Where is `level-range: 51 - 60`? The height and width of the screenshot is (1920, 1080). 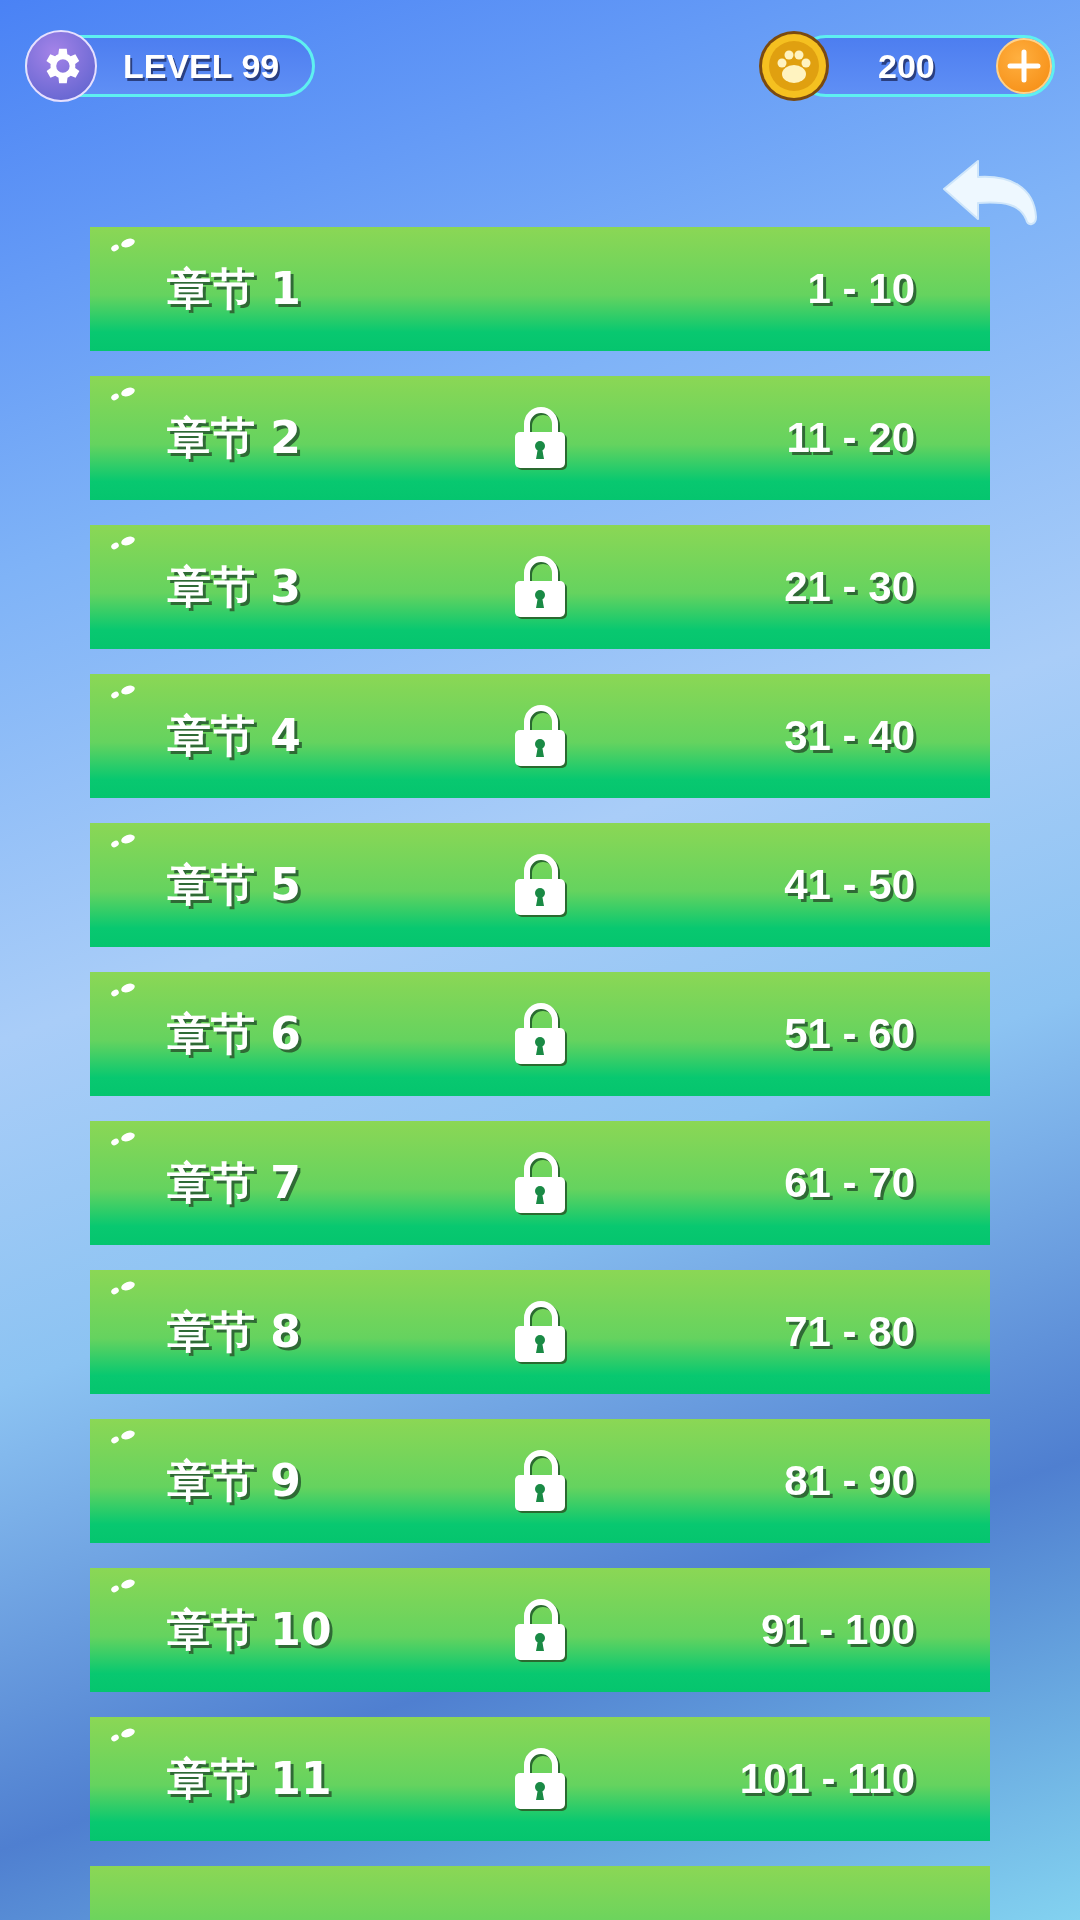 level-range: 51 - 60 is located at coordinates (849, 1034).